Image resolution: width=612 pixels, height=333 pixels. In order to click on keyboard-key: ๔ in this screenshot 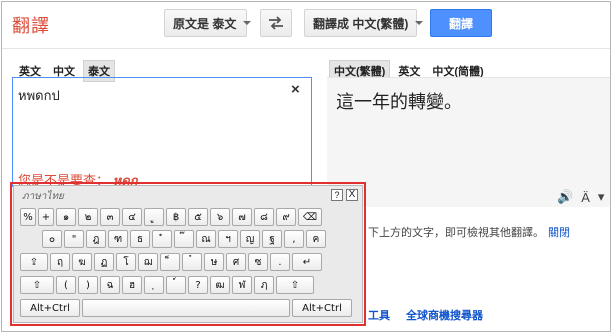, I will do `click(132, 217)`.